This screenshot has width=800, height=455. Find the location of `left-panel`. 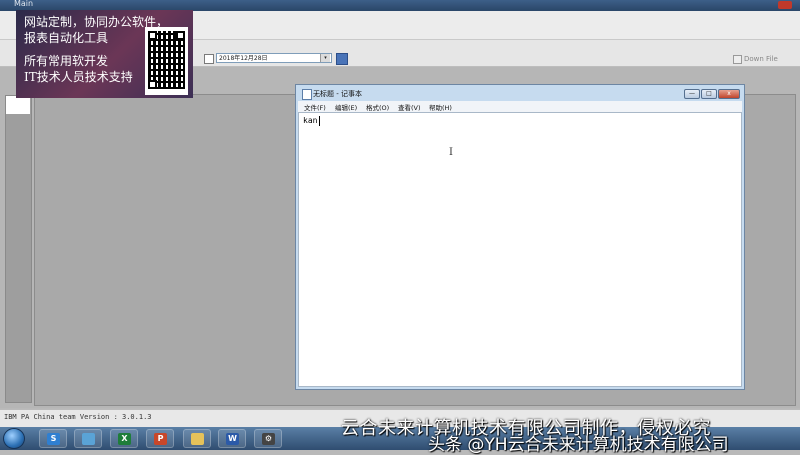

left-panel is located at coordinates (18, 249).